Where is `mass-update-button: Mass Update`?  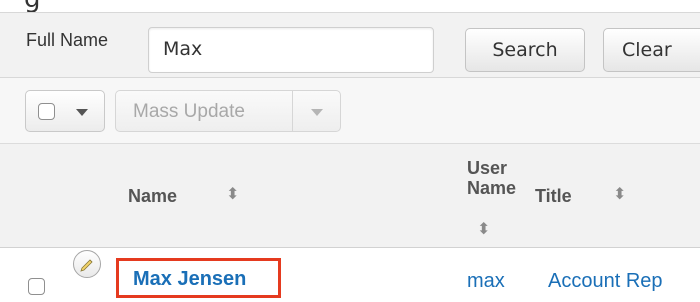 mass-update-button: Mass Update is located at coordinates (228, 111).